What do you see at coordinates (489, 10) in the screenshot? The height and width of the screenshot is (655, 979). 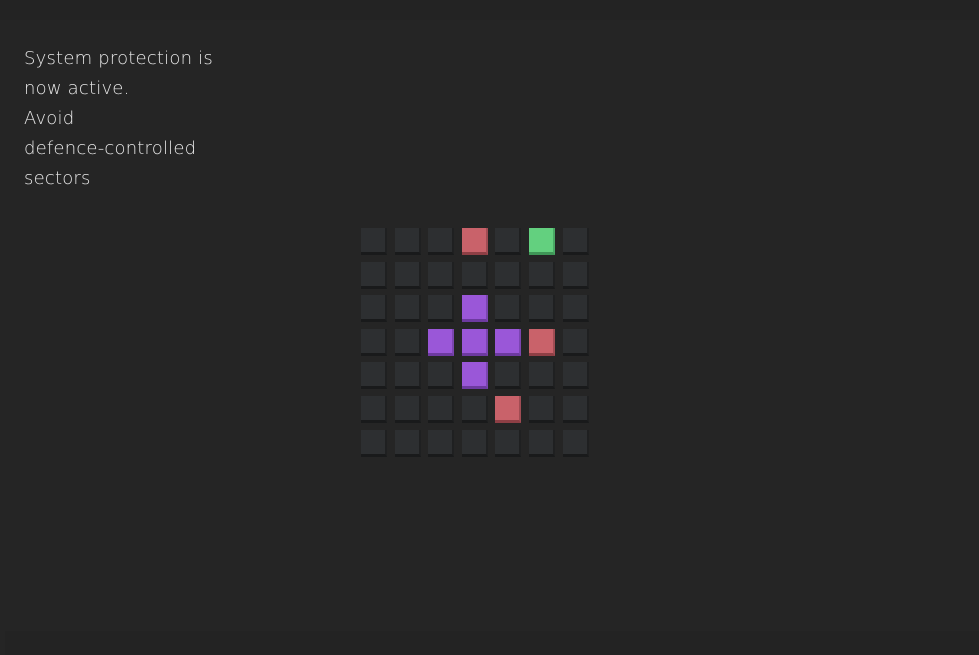 I see `top-bar` at bounding box center [489, 10].